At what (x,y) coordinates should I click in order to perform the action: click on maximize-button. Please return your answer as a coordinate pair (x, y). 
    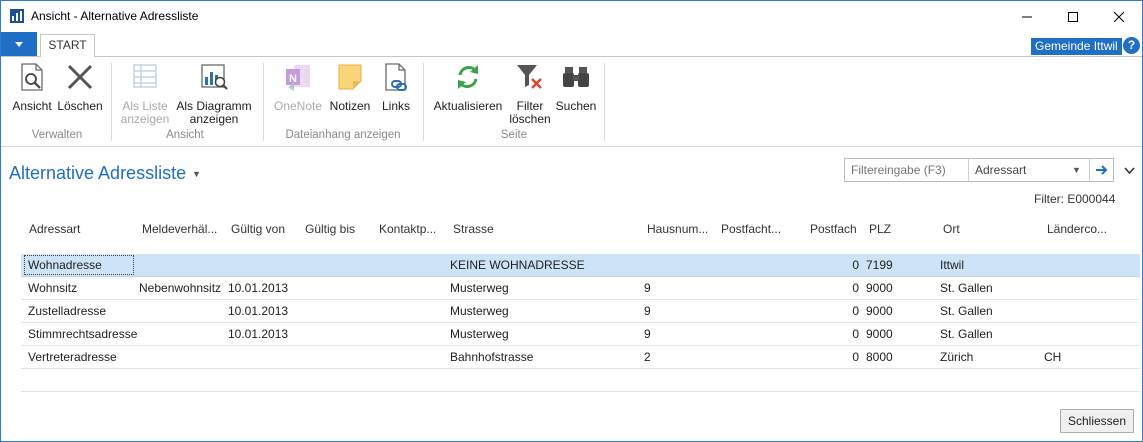
    Looking at the image, I should click on (1073, 16).